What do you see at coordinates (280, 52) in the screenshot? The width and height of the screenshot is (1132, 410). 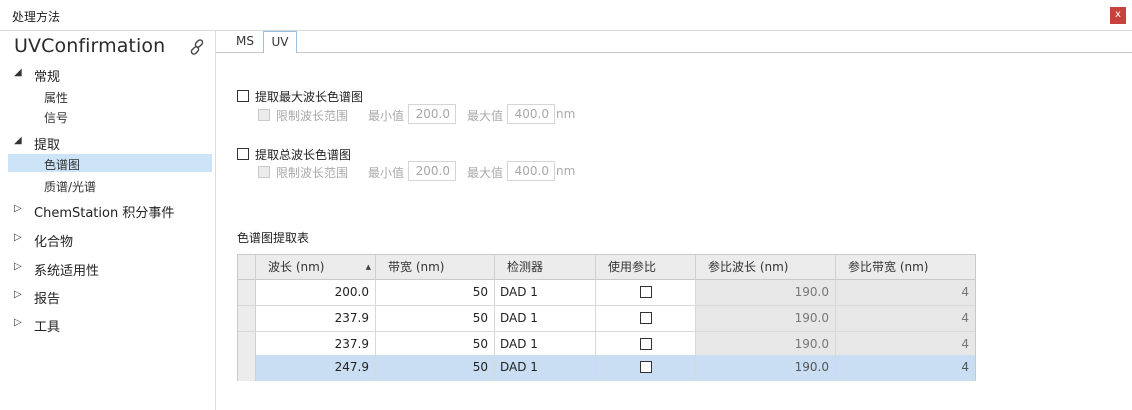 I see `tab-active-gap` at bounding box center [280, 52].